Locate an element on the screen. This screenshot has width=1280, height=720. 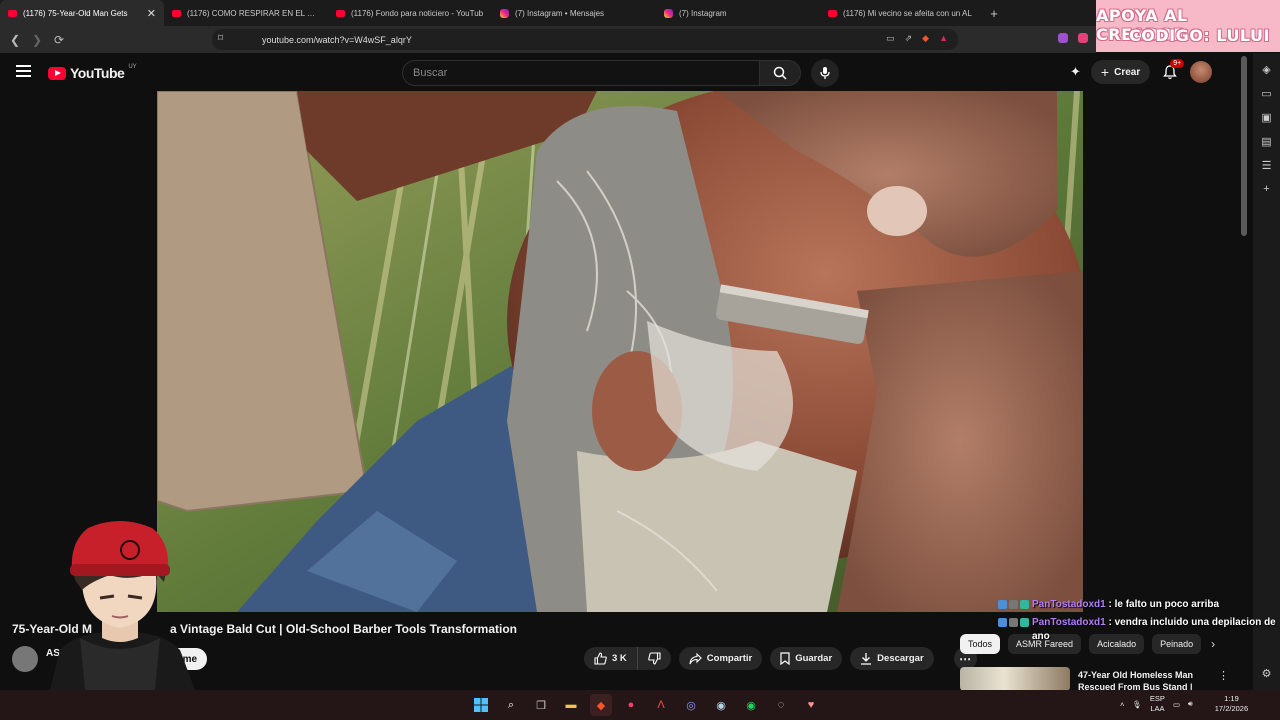
chat-text: : le falto un poco arriba is located at coordinates (1164, 604).